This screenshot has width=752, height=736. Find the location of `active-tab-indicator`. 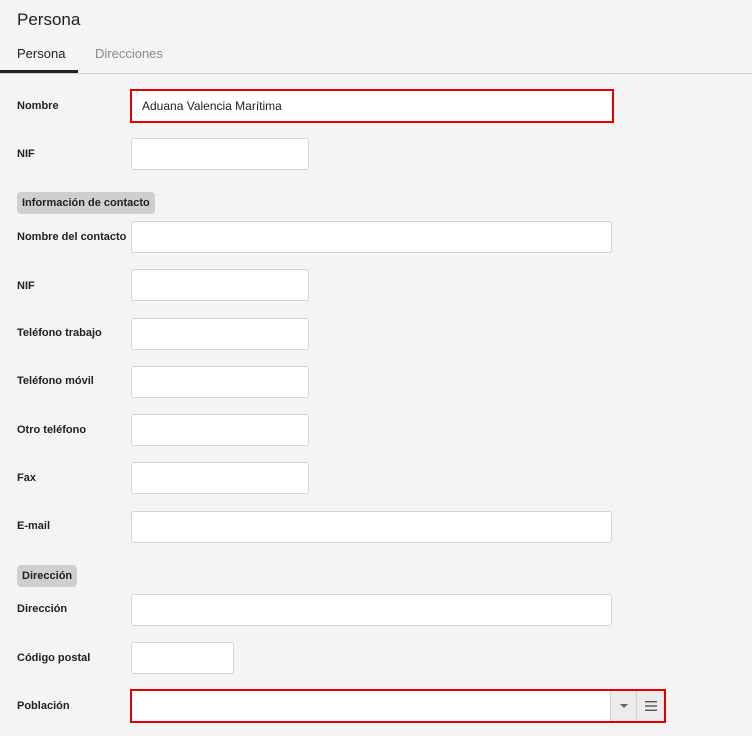

active-tab-indicator is located at coordinates (39, 71).